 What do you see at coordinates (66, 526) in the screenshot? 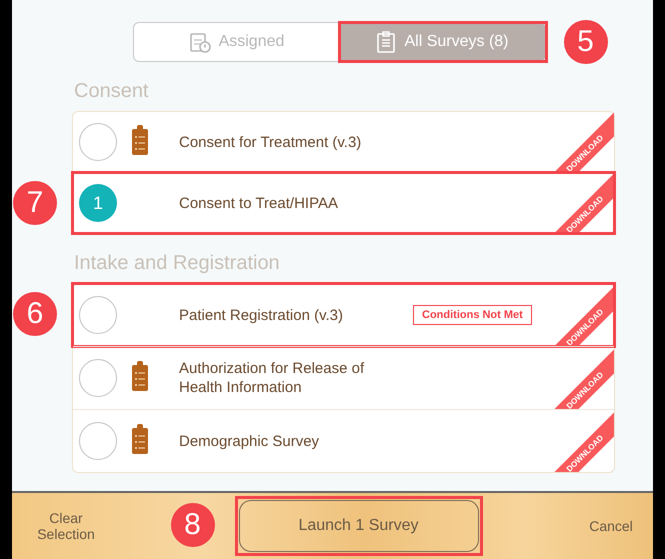
I see `clear-selection-button: Clear Selection` at bounding box center [66, 526].